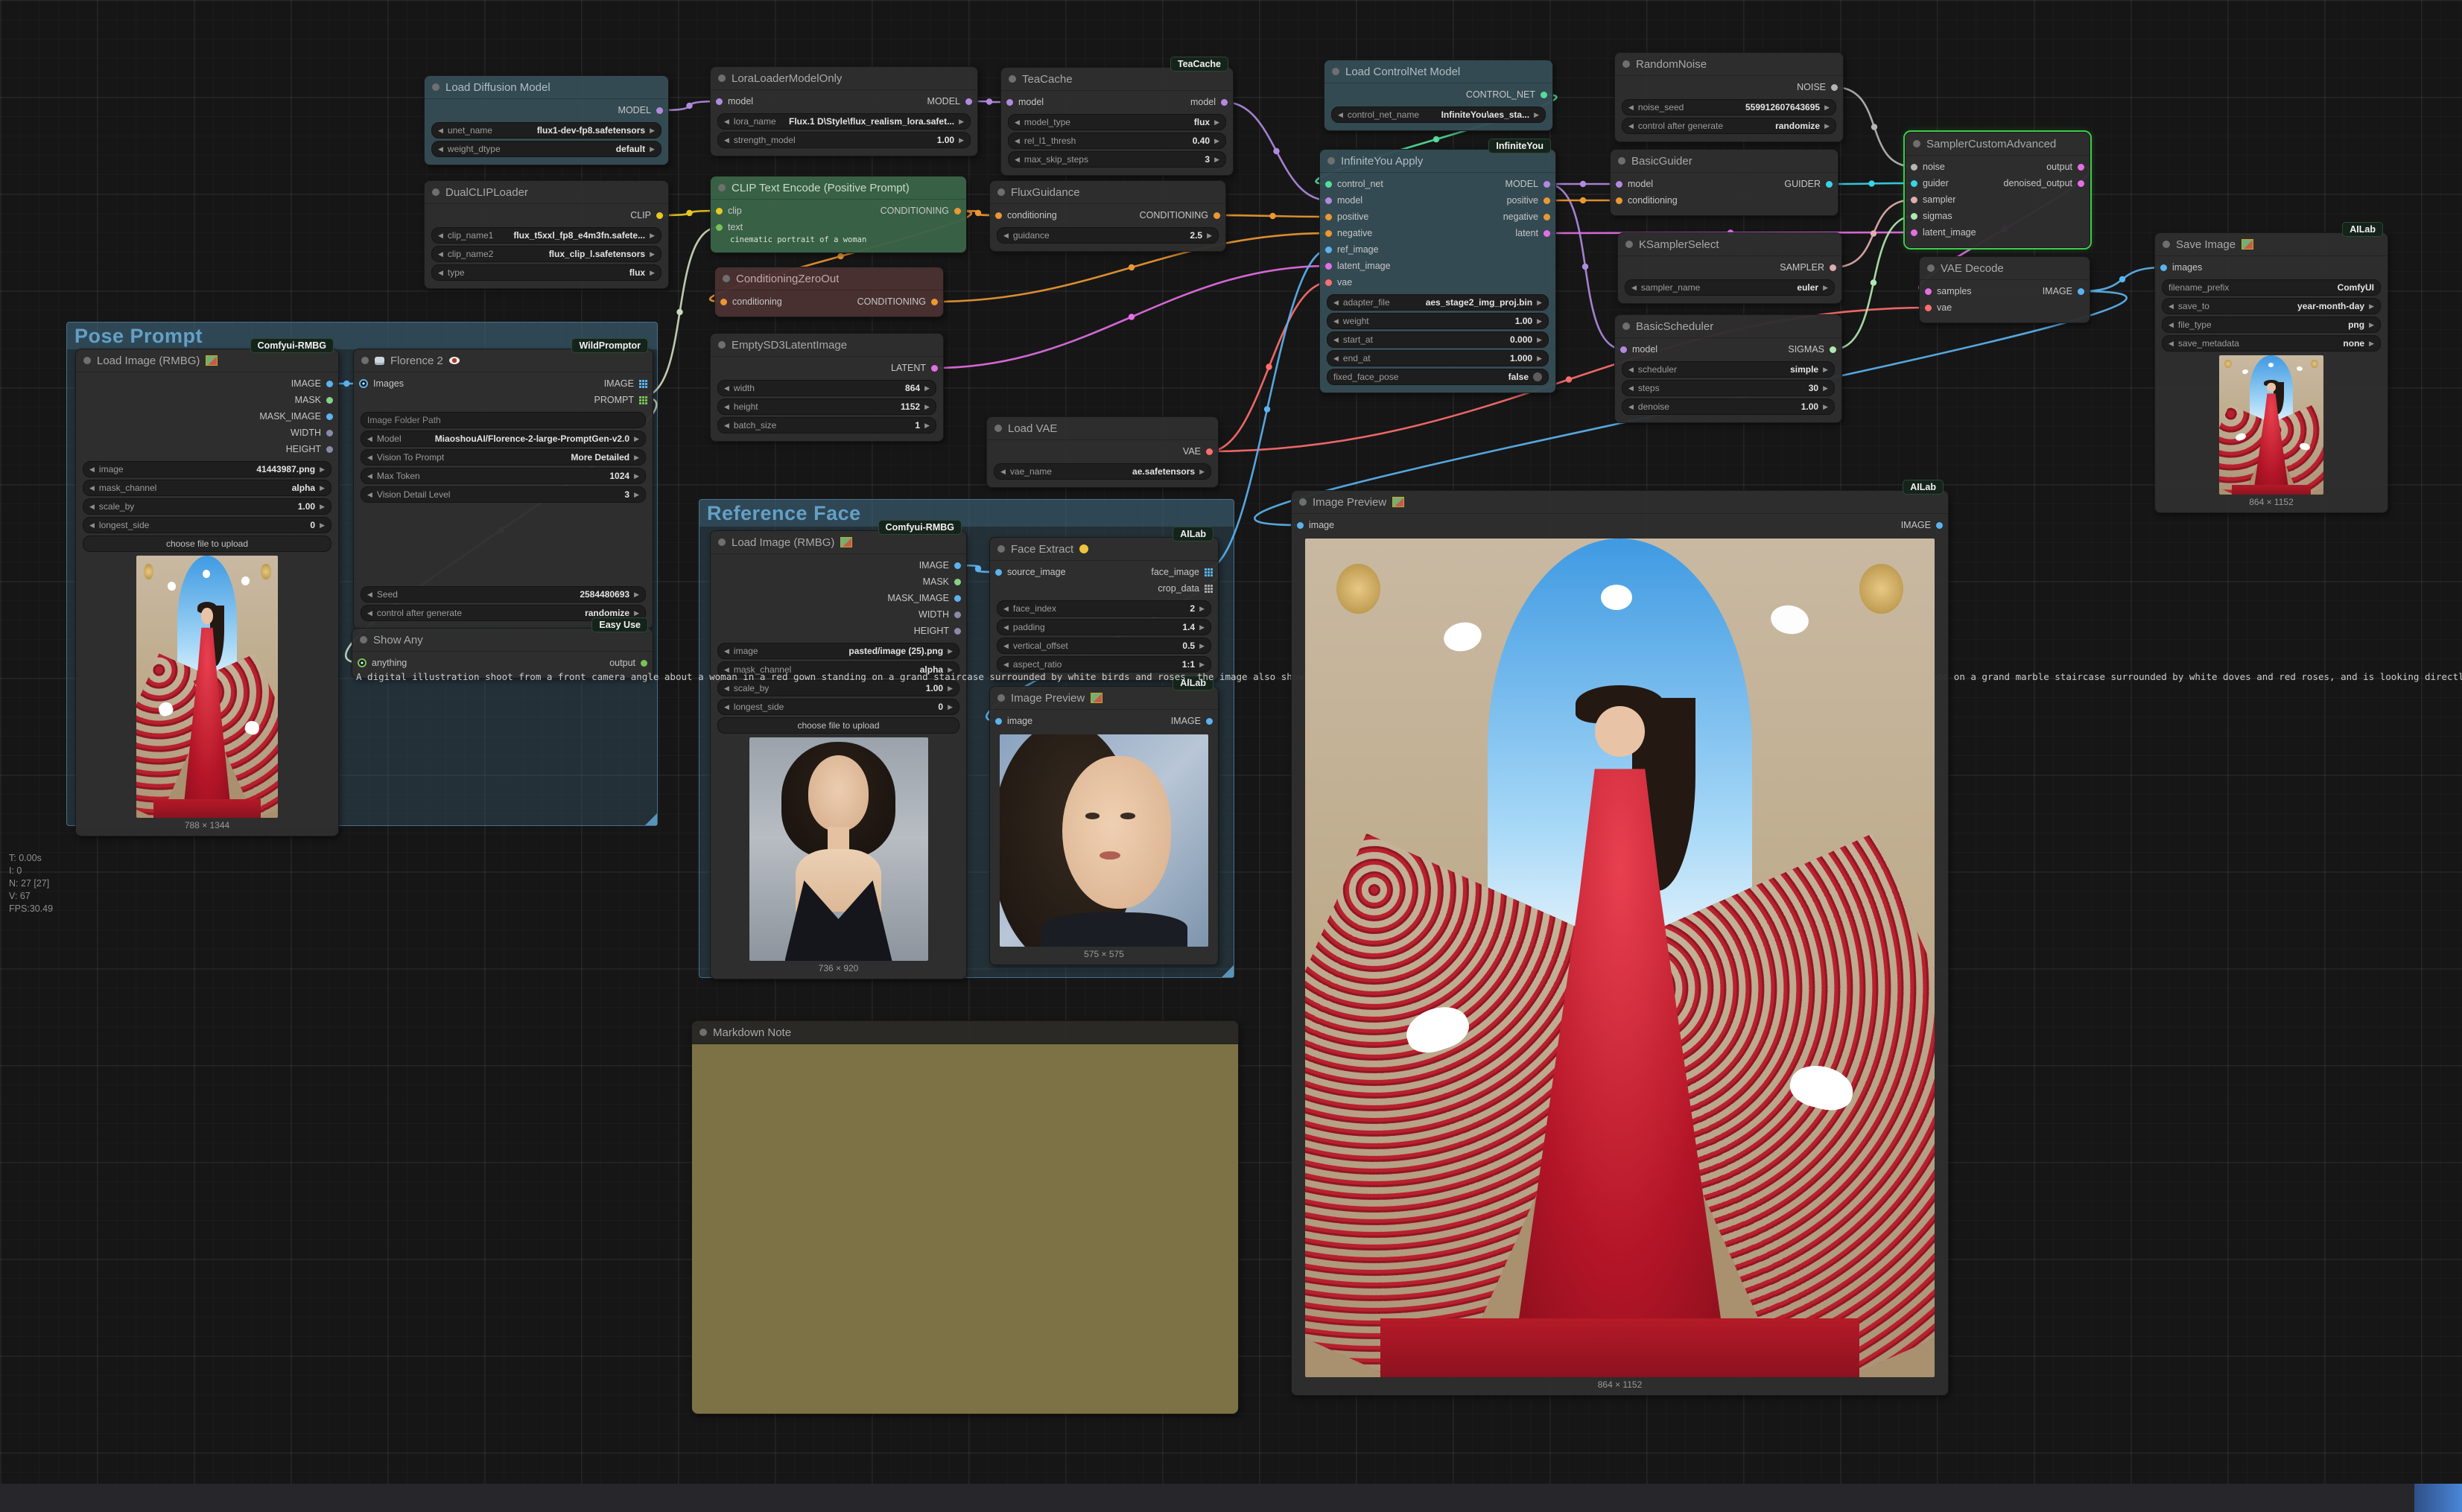 This screenshot has height=1512, width=2462. What do you see at coordinates (1728, 369) in the screenshot?
I see `scheduler-widget: ◀ scheduler simple ▶` at bounding box center [1728, 369].